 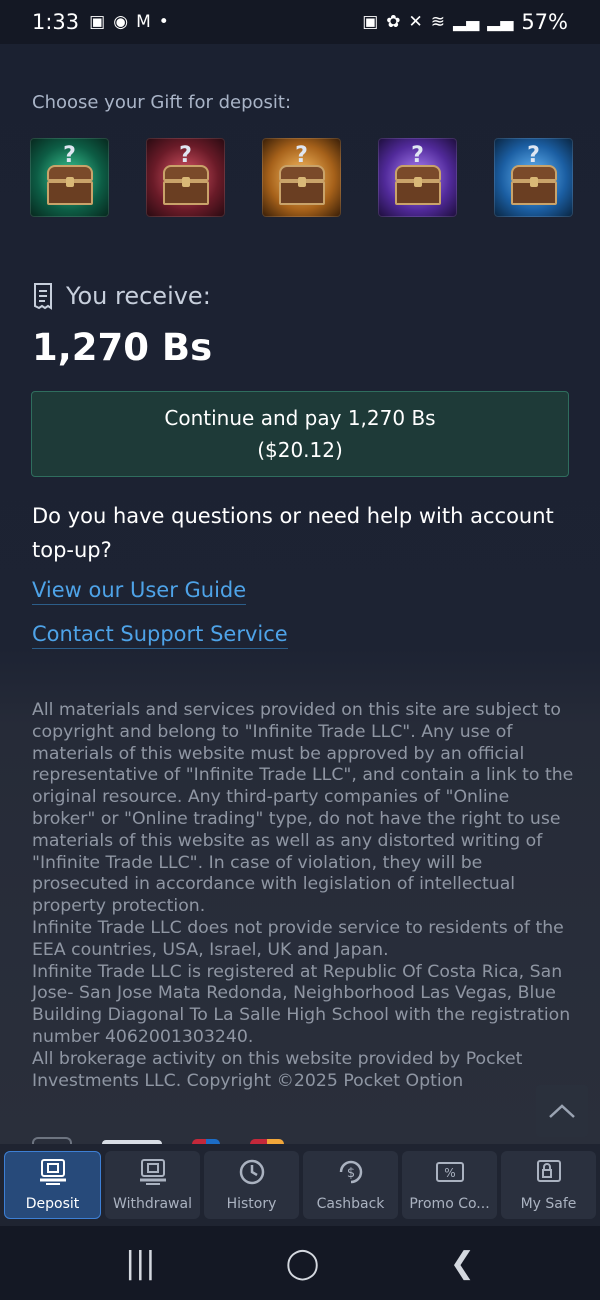 What do you see at coordinates (350, 1185) in the screenshot?
I see `nav-cashback: $ Cashback` at bounding box center [350, 1185].